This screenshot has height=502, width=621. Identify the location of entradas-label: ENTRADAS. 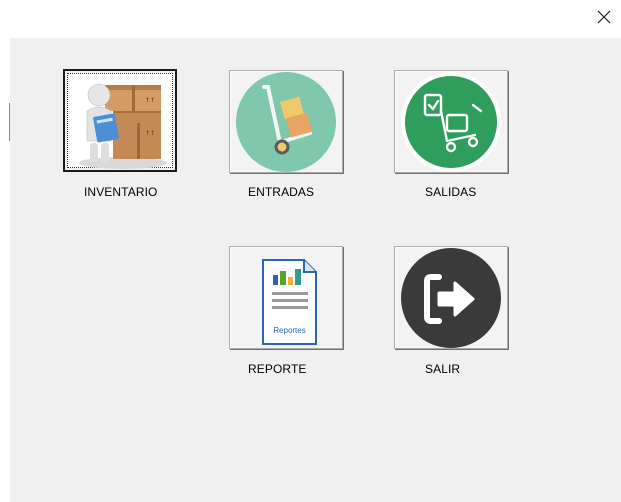
(281, 192).